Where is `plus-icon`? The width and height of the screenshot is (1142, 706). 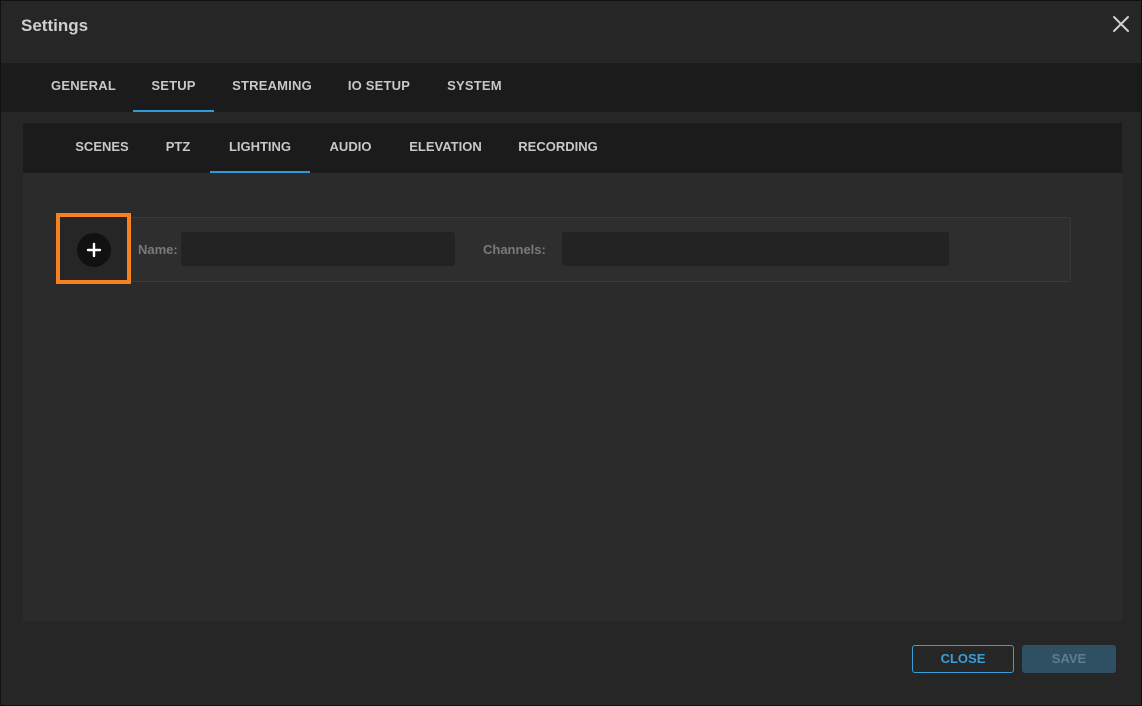 plus-icon is located at coordinates (94, 250).